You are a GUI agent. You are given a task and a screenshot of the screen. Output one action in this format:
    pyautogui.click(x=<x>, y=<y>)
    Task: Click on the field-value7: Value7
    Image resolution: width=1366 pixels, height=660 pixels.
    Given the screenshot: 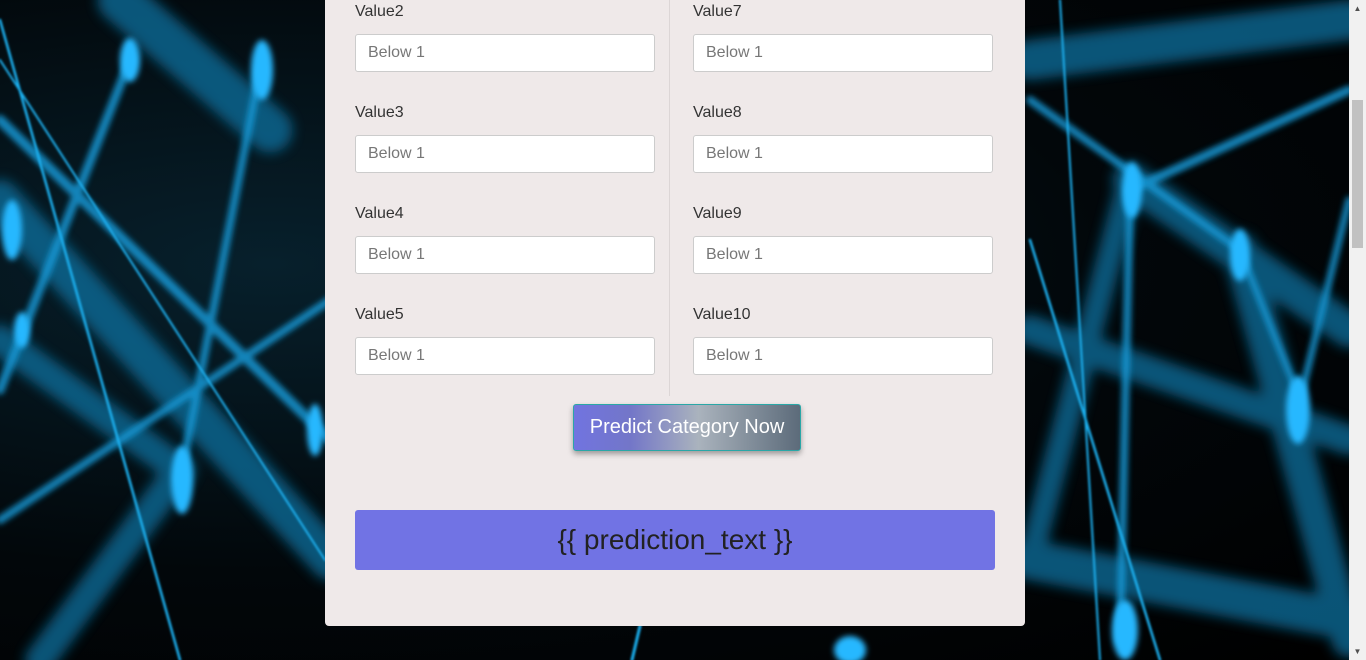 What is the action you would take?
    pyautogui.click(x=843, y=37)
    